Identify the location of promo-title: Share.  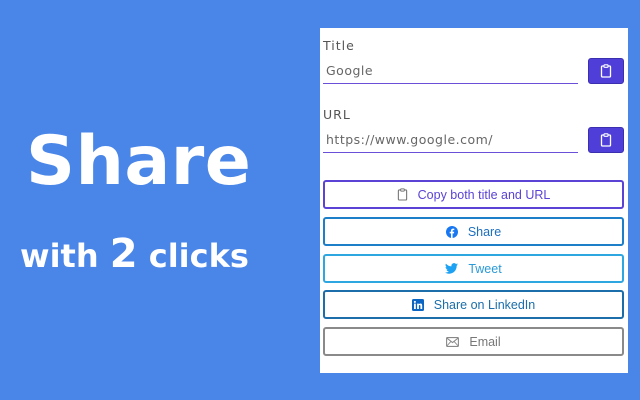
(139, 161).